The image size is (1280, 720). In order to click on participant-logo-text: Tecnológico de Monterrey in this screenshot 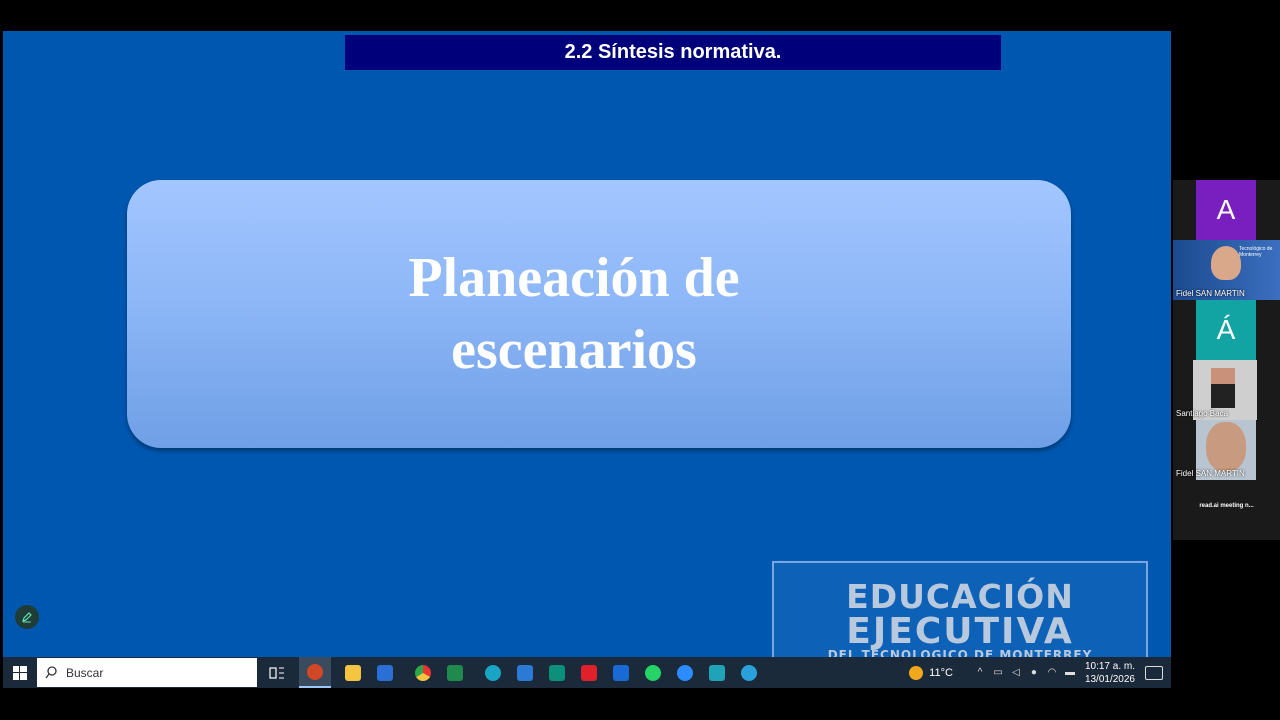, I will do `click(1256, 252)`.